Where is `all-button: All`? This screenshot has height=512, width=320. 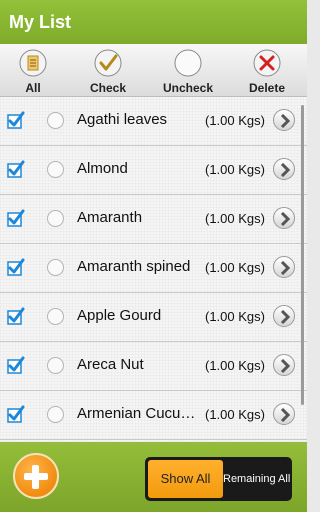 all-button: All is located at coordinates (33, 70).